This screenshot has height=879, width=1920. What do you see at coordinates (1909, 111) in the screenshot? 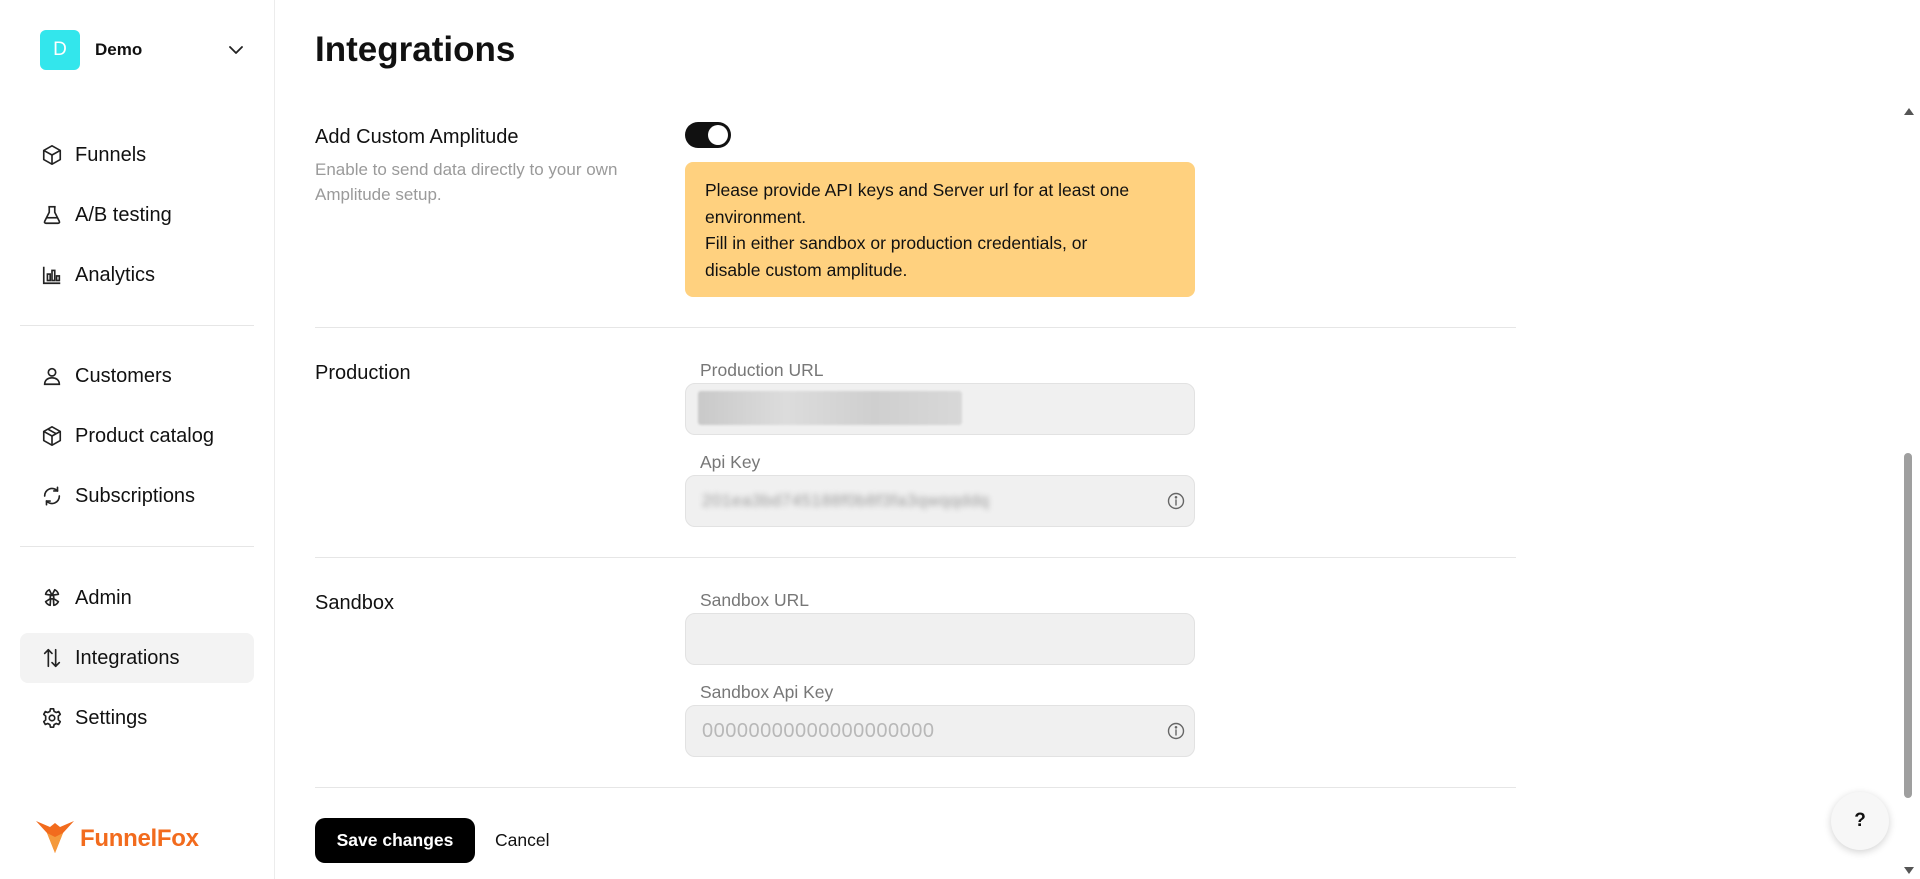
I see `scroll-up-arrow-icon` at bounding box center [1909, 111].